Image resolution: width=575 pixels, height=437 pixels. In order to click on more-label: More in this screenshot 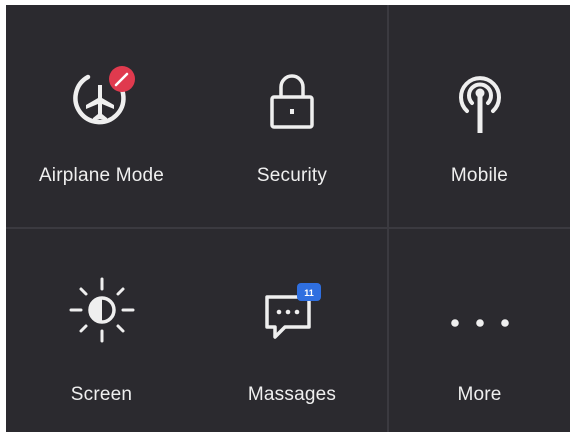, I will do `click(479, 394)`.